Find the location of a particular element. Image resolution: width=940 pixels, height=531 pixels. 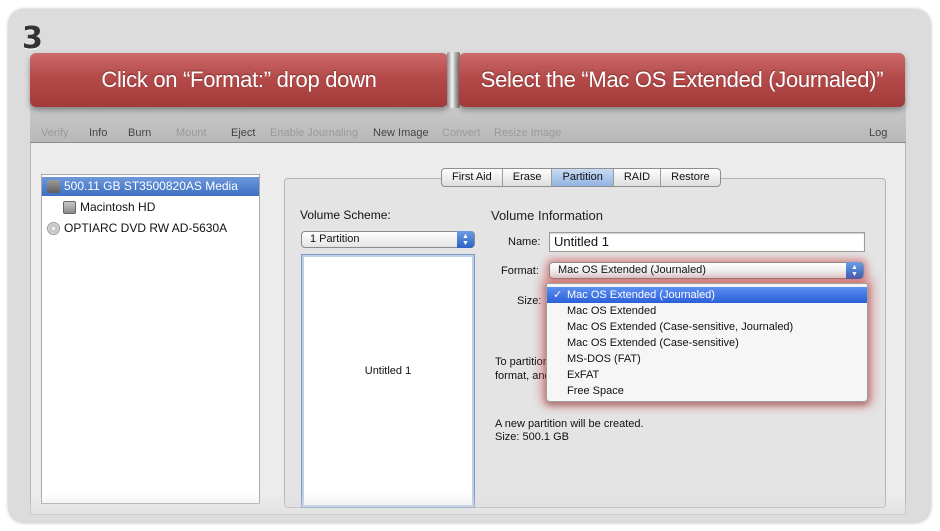

format-popup: Mac OS Extended (Journaled) ▲ ▼ is located at coordinates (706, 270).